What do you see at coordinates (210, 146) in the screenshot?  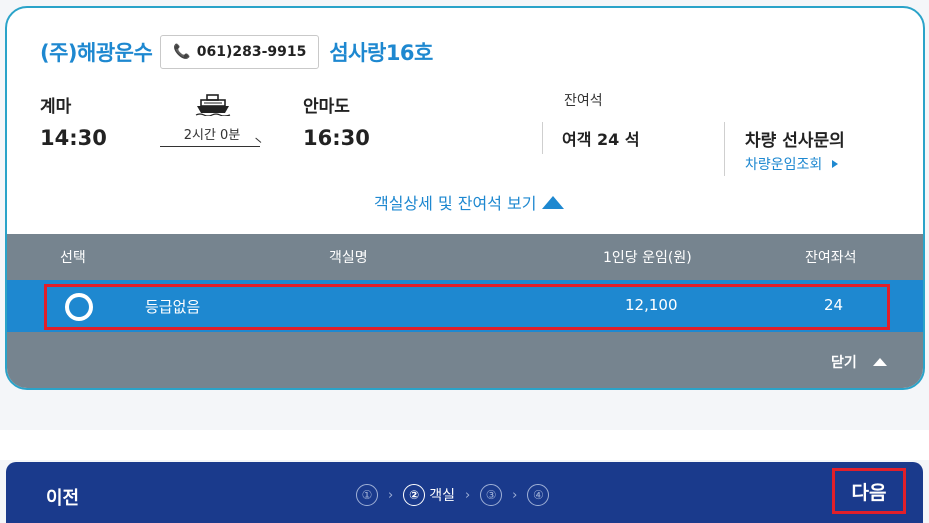 I see `route-arrow` at bounding box center [210, 146].